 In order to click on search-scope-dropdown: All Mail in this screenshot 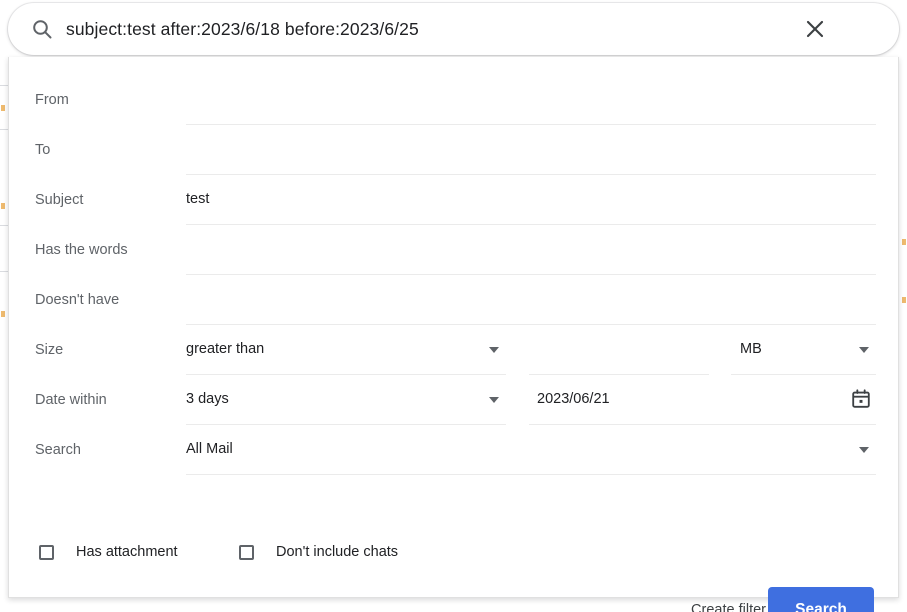, I will do `click(531, 450)`.